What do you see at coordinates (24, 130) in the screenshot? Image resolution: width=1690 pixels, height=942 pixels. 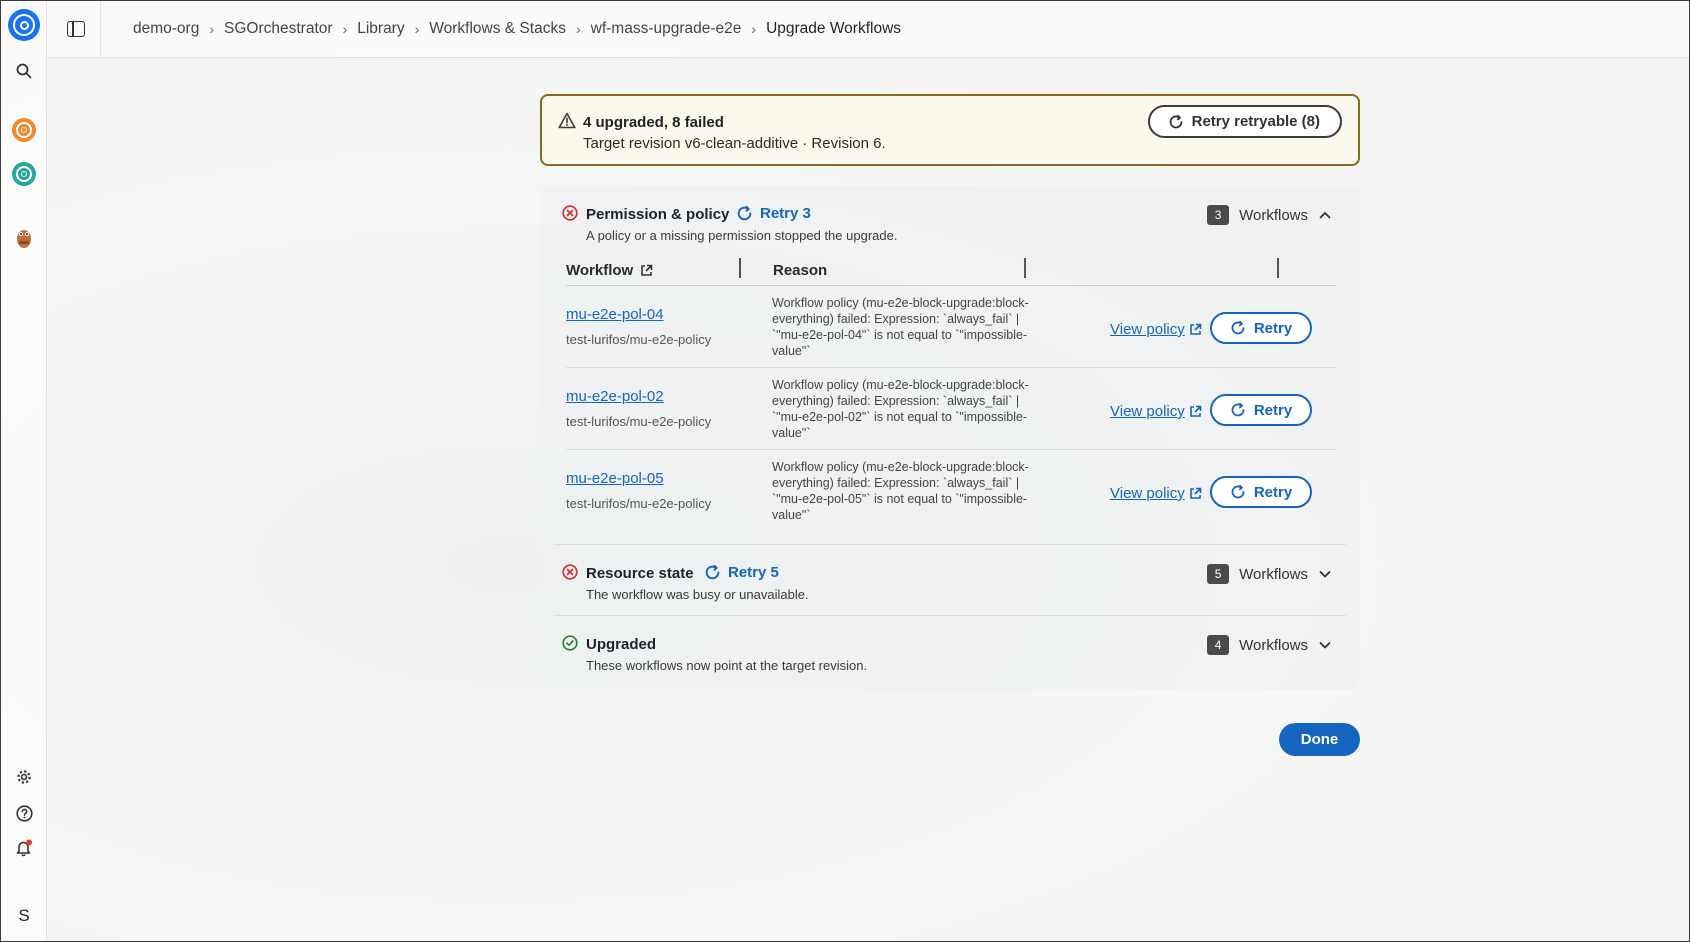 I see `orange-org-icon` at bounding box center [24, 130].